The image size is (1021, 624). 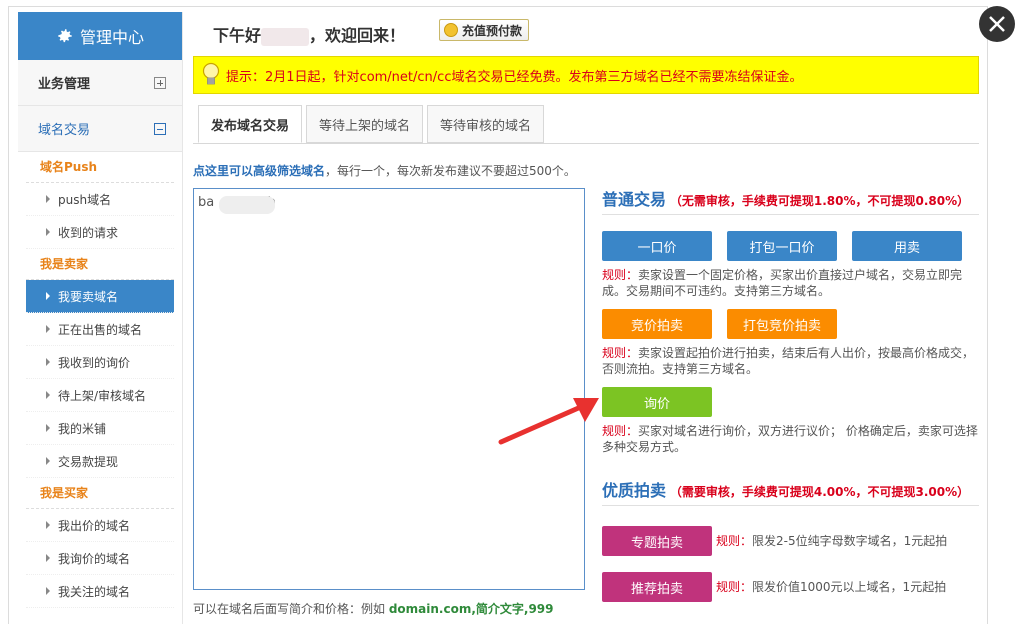 What do you see at coordinates (94, 558) in the screenshot?
I see `sidebar-item-label: 我询价的域名` at bounding box center [94, 558].